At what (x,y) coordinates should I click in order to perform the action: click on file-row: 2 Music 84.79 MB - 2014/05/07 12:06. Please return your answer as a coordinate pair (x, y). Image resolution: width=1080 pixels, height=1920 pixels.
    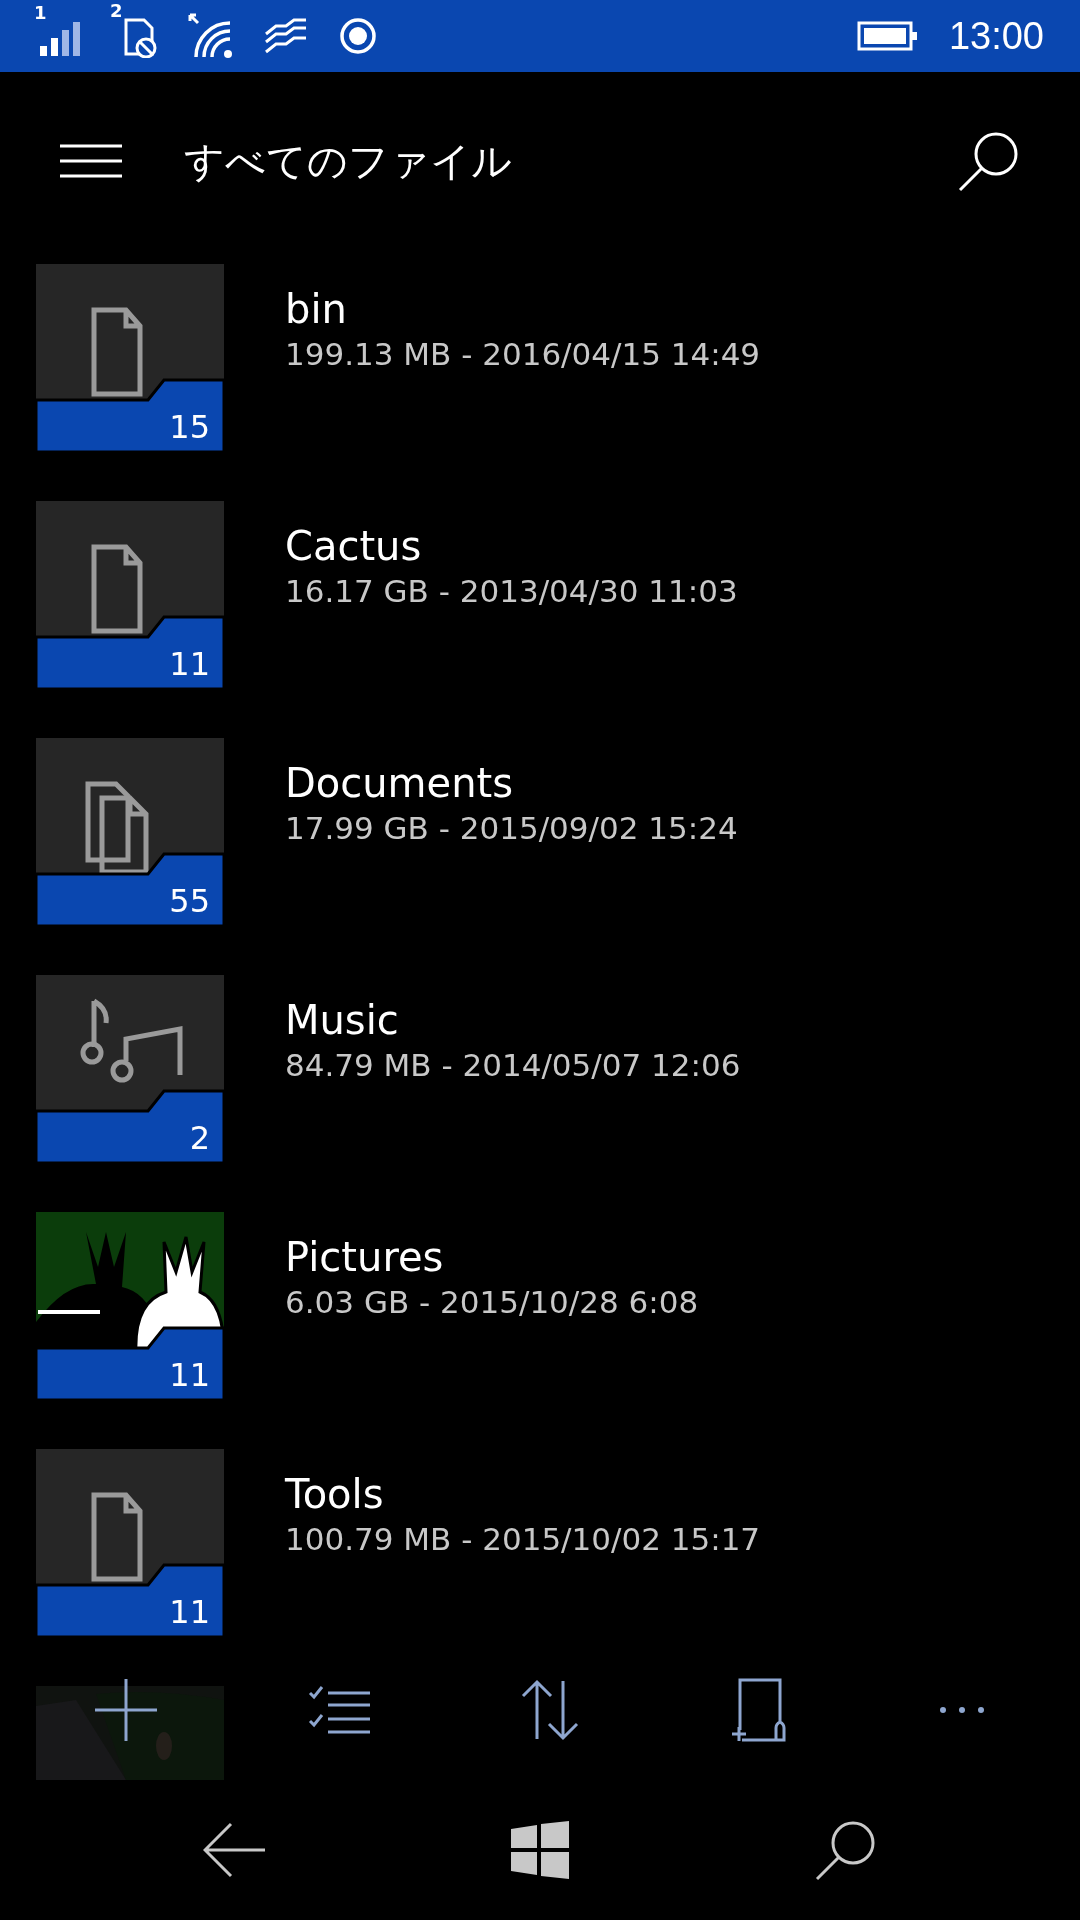
    Looking at the image, I should click on (540, 1069).